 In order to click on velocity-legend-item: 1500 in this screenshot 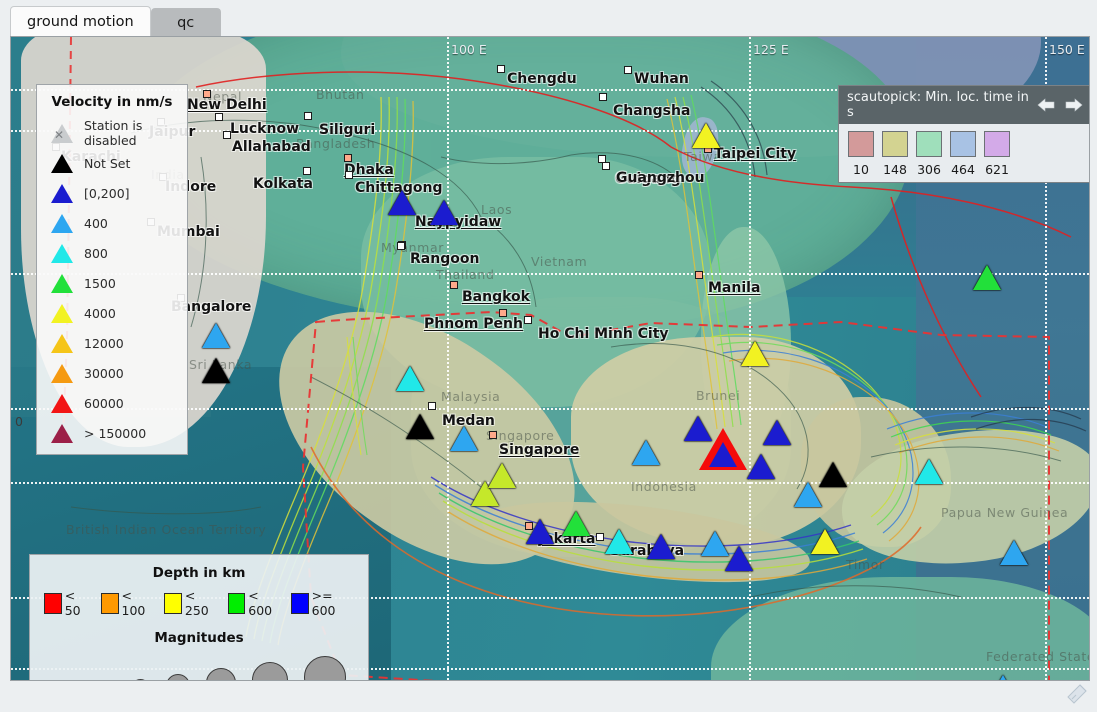, I will do `click(112, 283)`.